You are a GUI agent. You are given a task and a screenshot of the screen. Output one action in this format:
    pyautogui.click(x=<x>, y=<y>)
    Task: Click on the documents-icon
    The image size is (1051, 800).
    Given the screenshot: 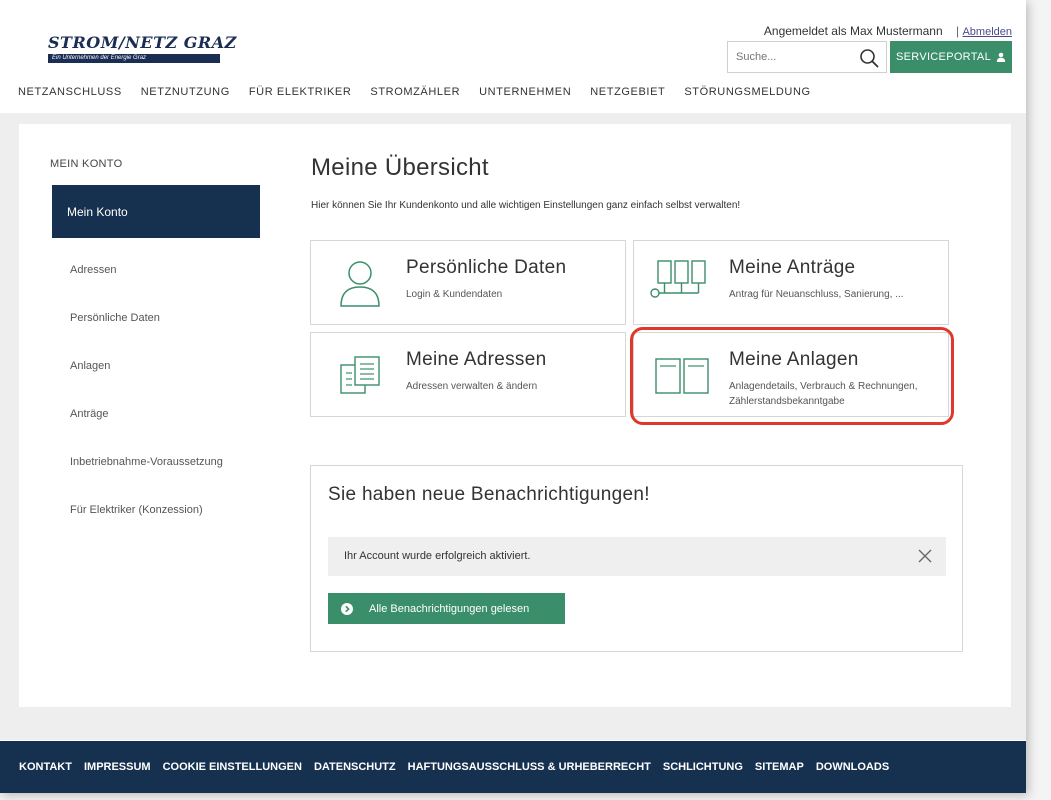 What is the action you would take?
    pyautogui.click(x=360, y=375)
    